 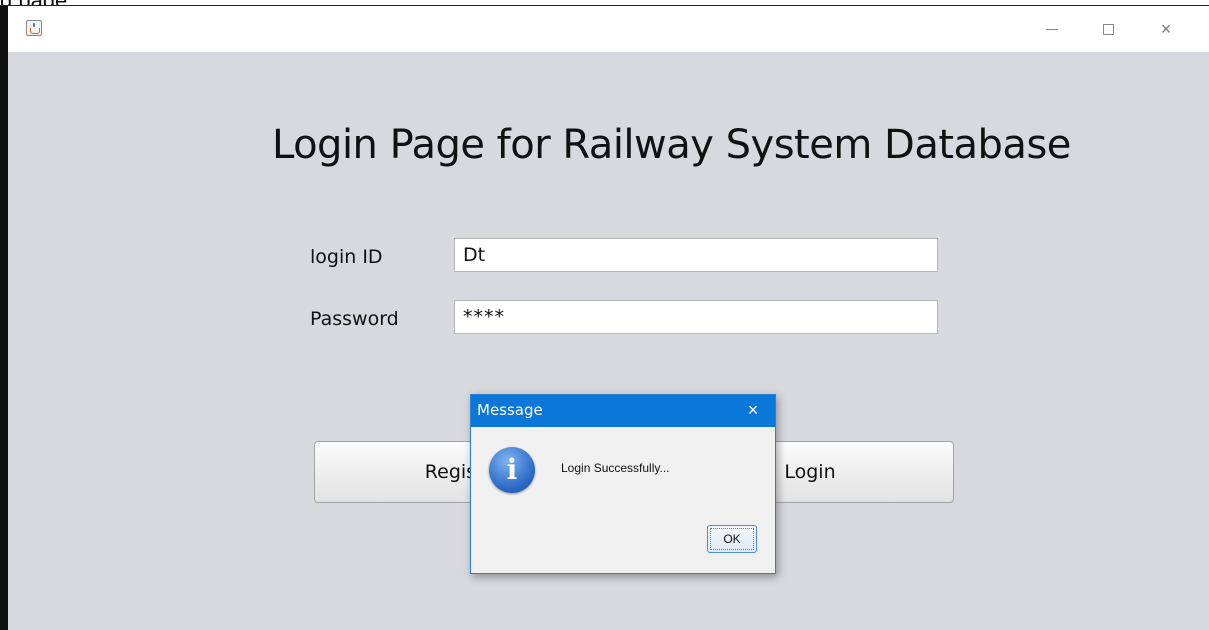 I want to click on window-titlebar: ×, so click(x=608, y=29).